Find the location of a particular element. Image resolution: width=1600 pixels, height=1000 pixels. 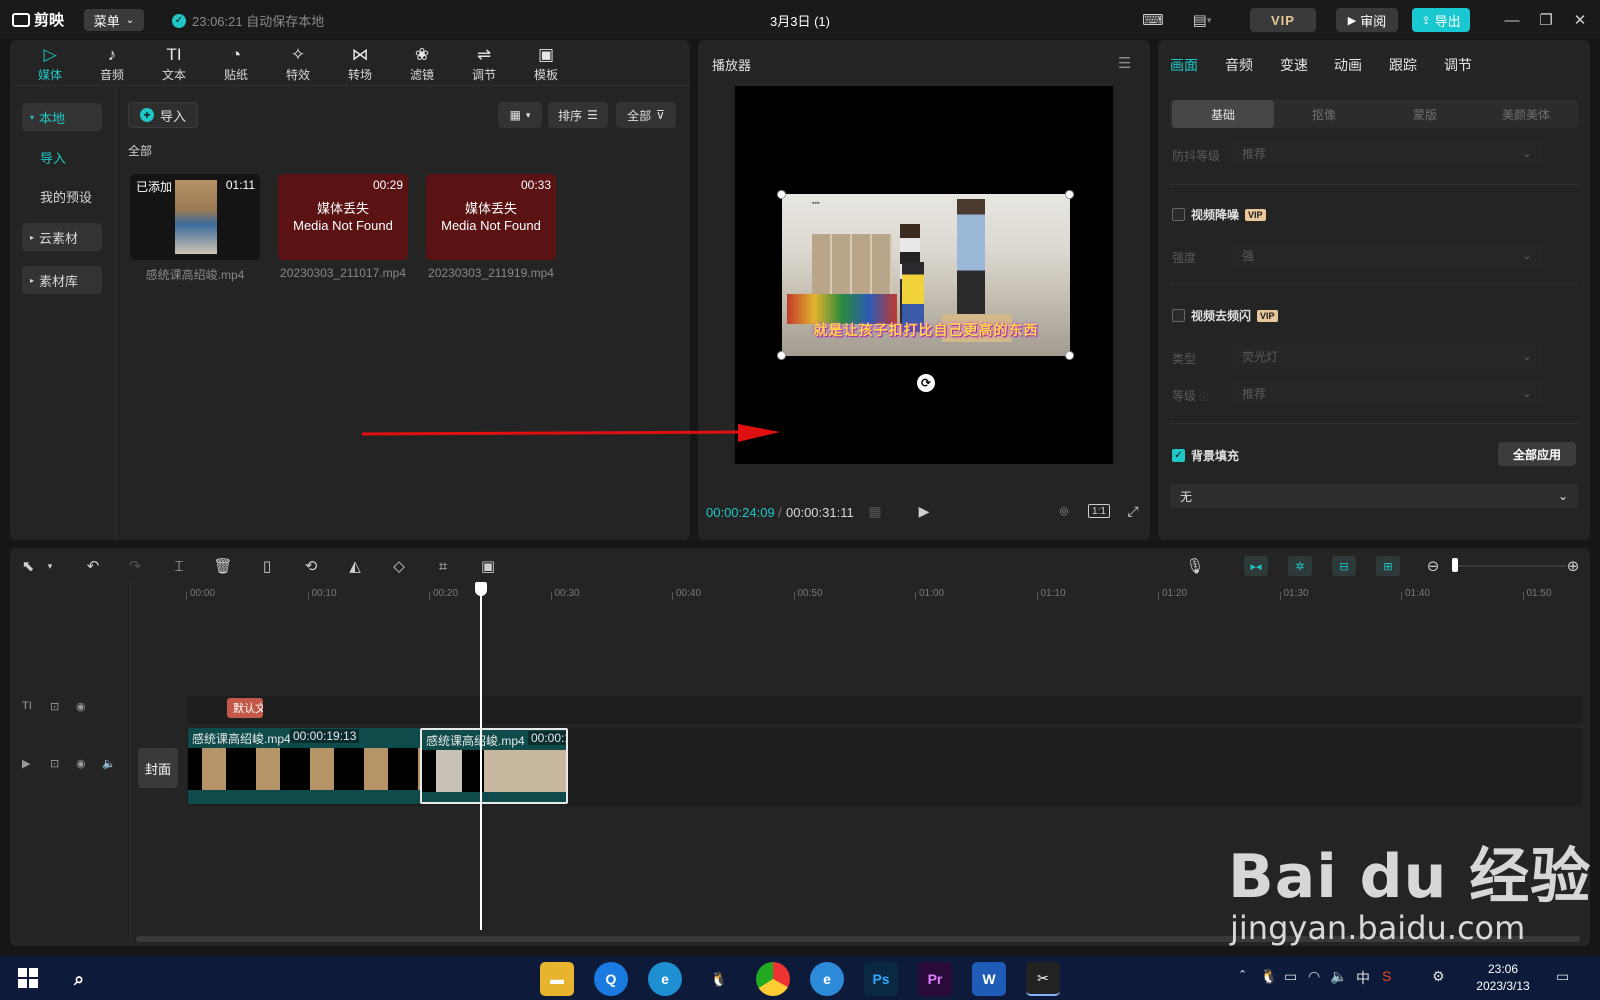

media-card-missing: 00:33 媒体丢失 Media Not Found is located at coordinates (491, 217).